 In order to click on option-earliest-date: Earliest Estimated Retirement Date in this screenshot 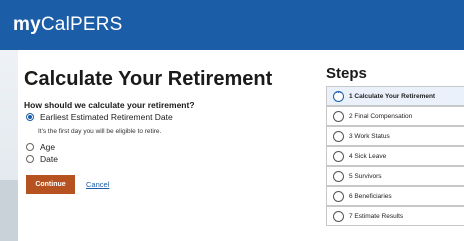, I will do `click(99, 117)`.